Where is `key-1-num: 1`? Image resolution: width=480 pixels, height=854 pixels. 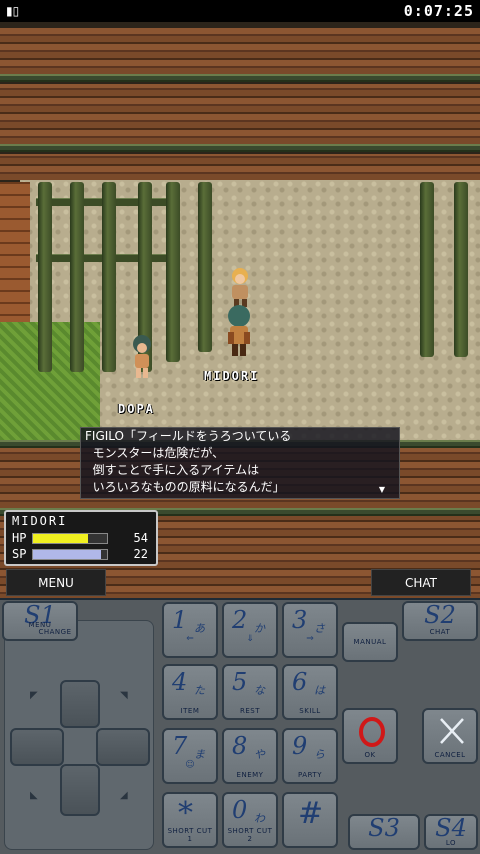
key-1-num: 1 is located at coordinates (180, 620).